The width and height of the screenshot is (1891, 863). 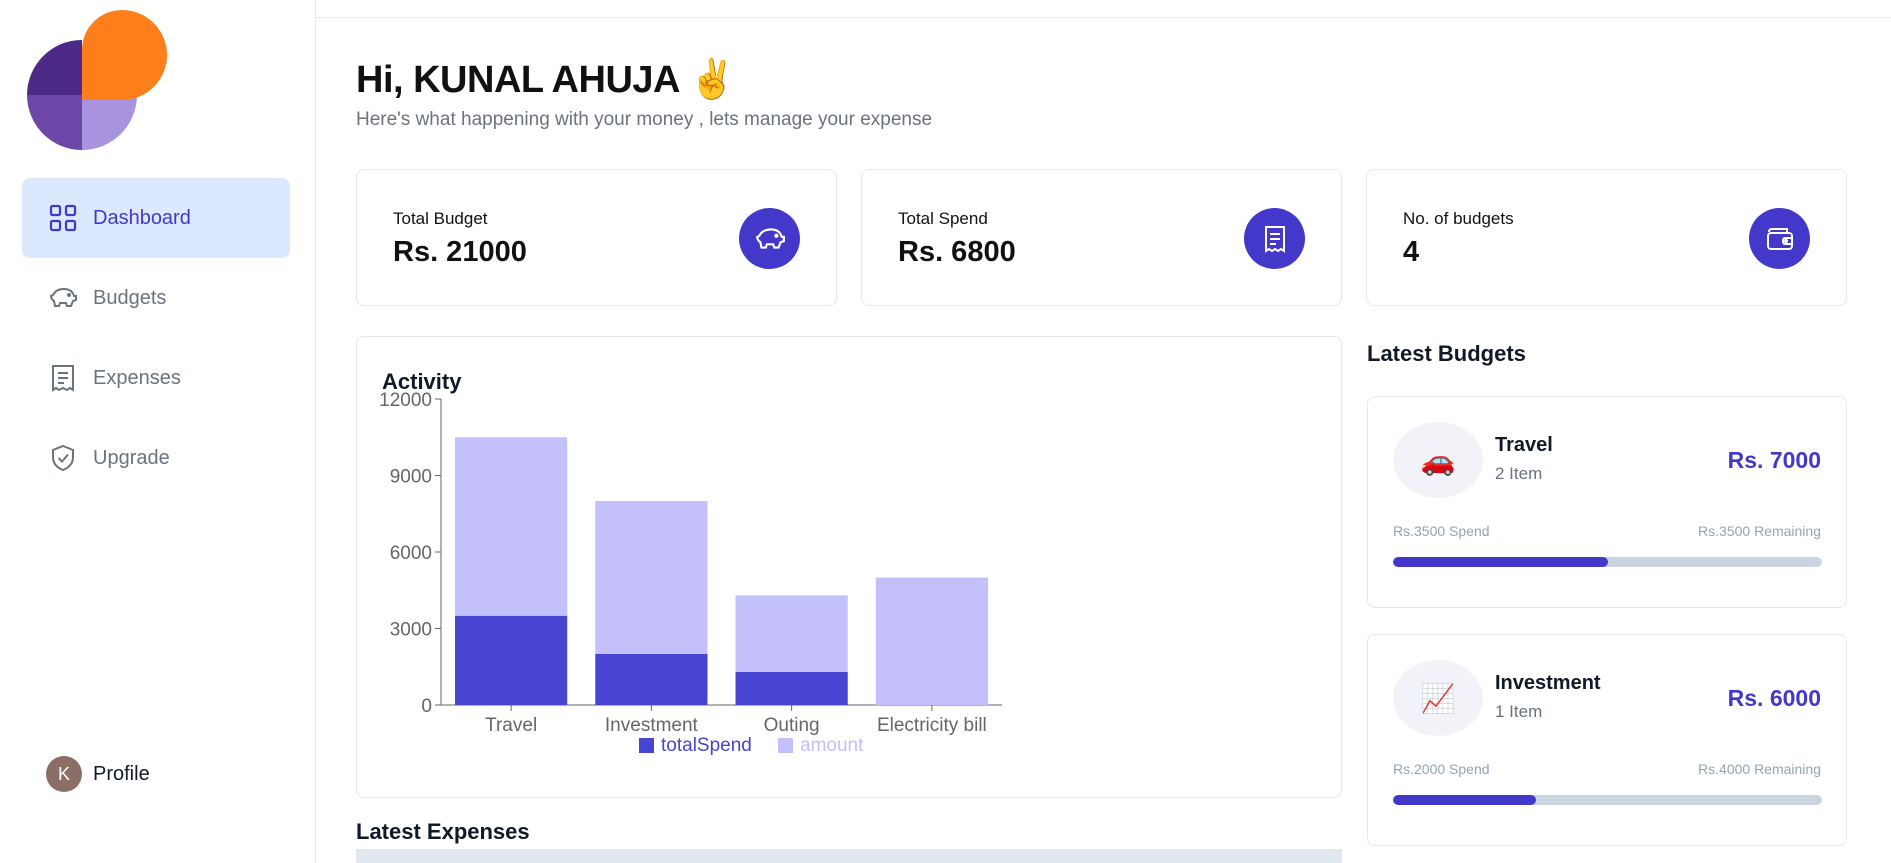 What do you see at coordinates (1759, 769) in the screenshot?
I see `budget-remaining: Rs.4000 Remaining` at bounding box center [1759, 769].